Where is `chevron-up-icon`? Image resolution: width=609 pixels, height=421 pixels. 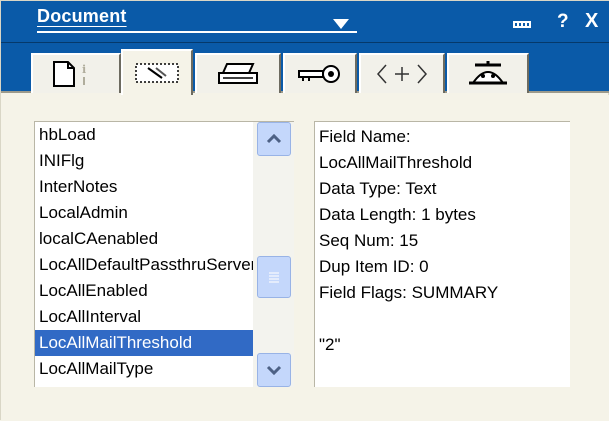 chevron-up-icon is located at coordinates (274, 139).